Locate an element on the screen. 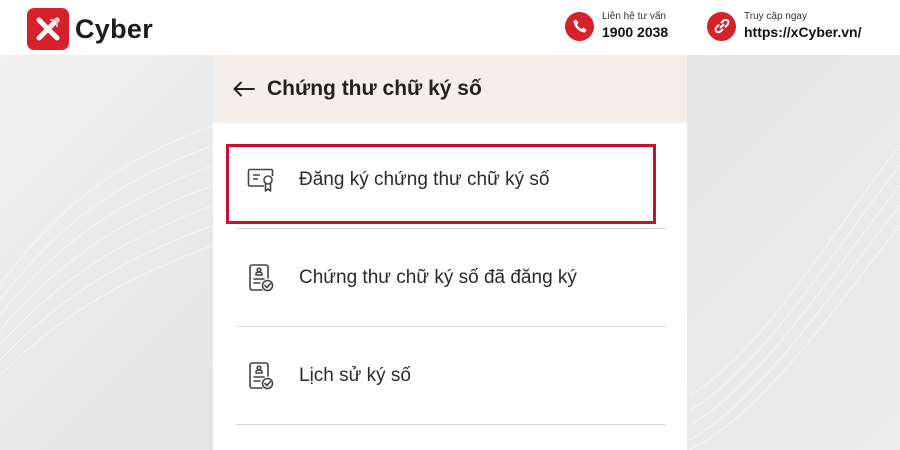 This screenshot has height=450, width=900. menu-item-label: Chứng thư chữ ký số đã đăng ký is located at coordinates (438, 277).